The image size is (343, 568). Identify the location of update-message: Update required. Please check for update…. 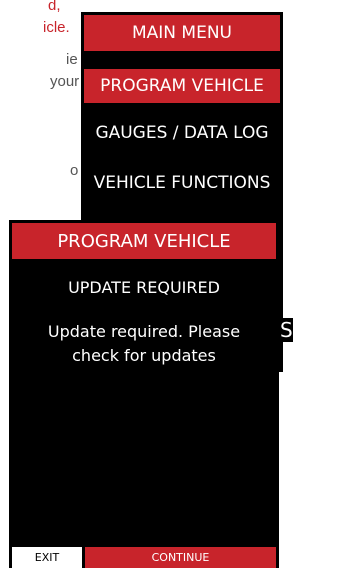
(144, 343).